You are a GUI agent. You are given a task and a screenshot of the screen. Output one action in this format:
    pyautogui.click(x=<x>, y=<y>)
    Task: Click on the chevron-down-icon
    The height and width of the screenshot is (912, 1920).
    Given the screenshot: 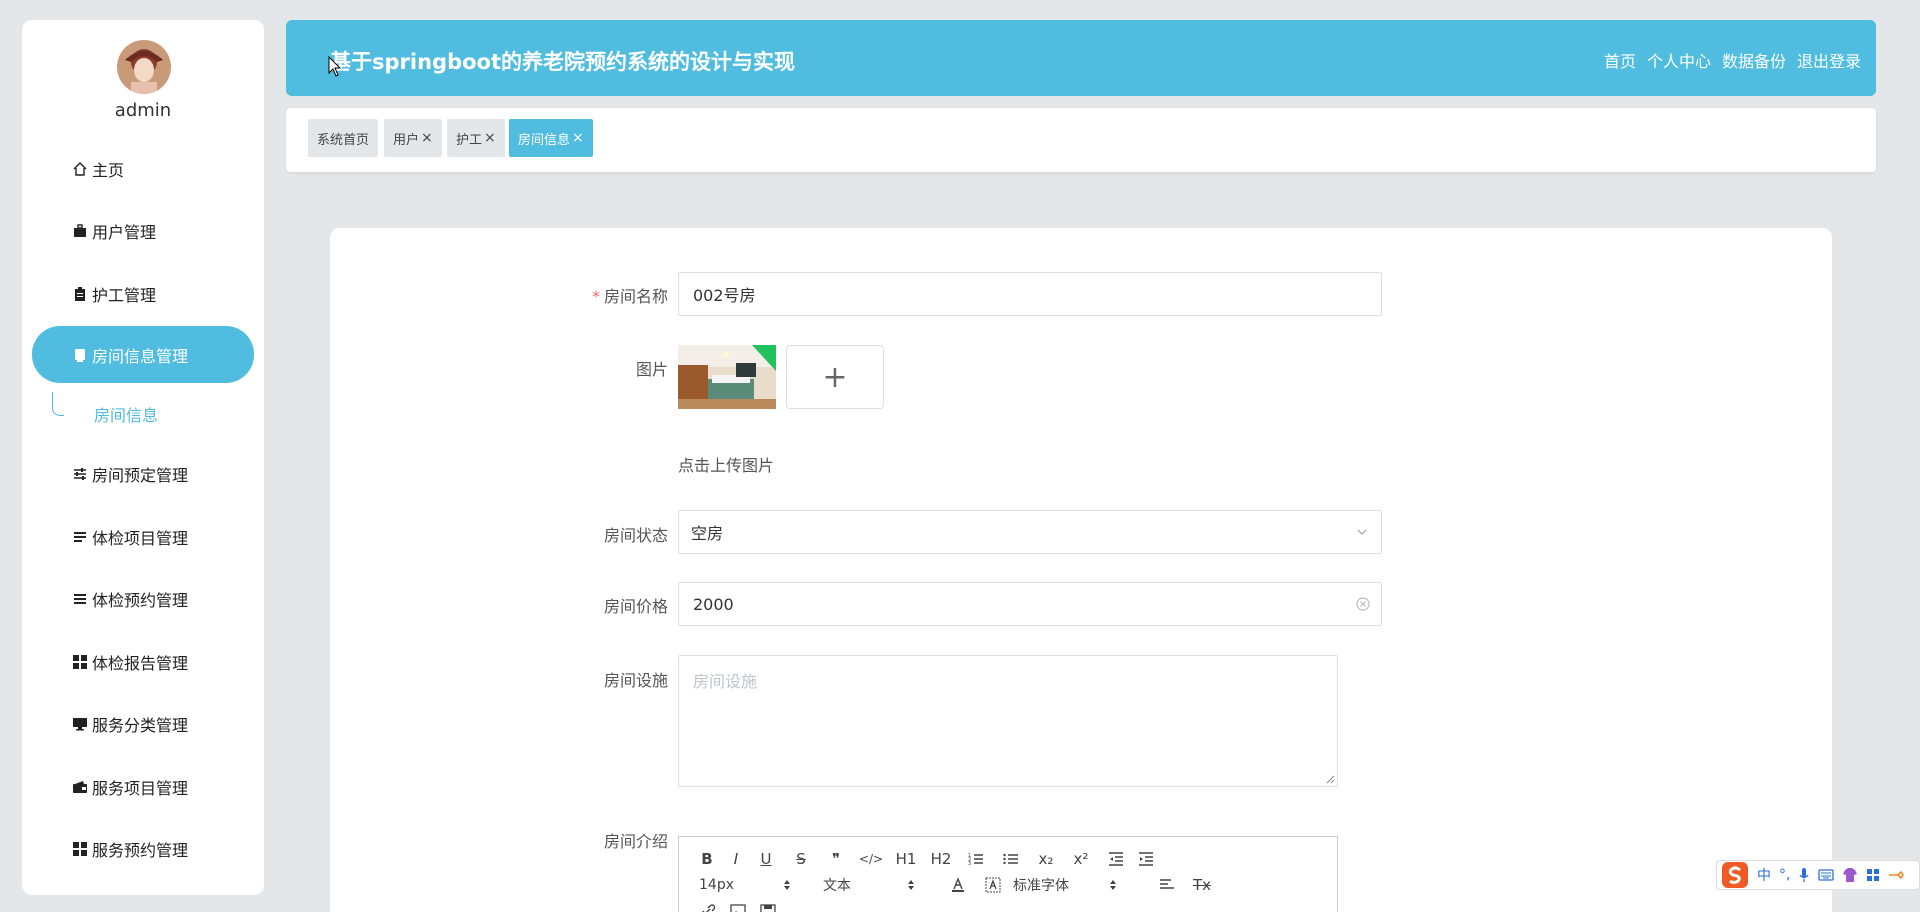 What is the action you would take?
    pyautogui.click(x=1362, y=532)
    